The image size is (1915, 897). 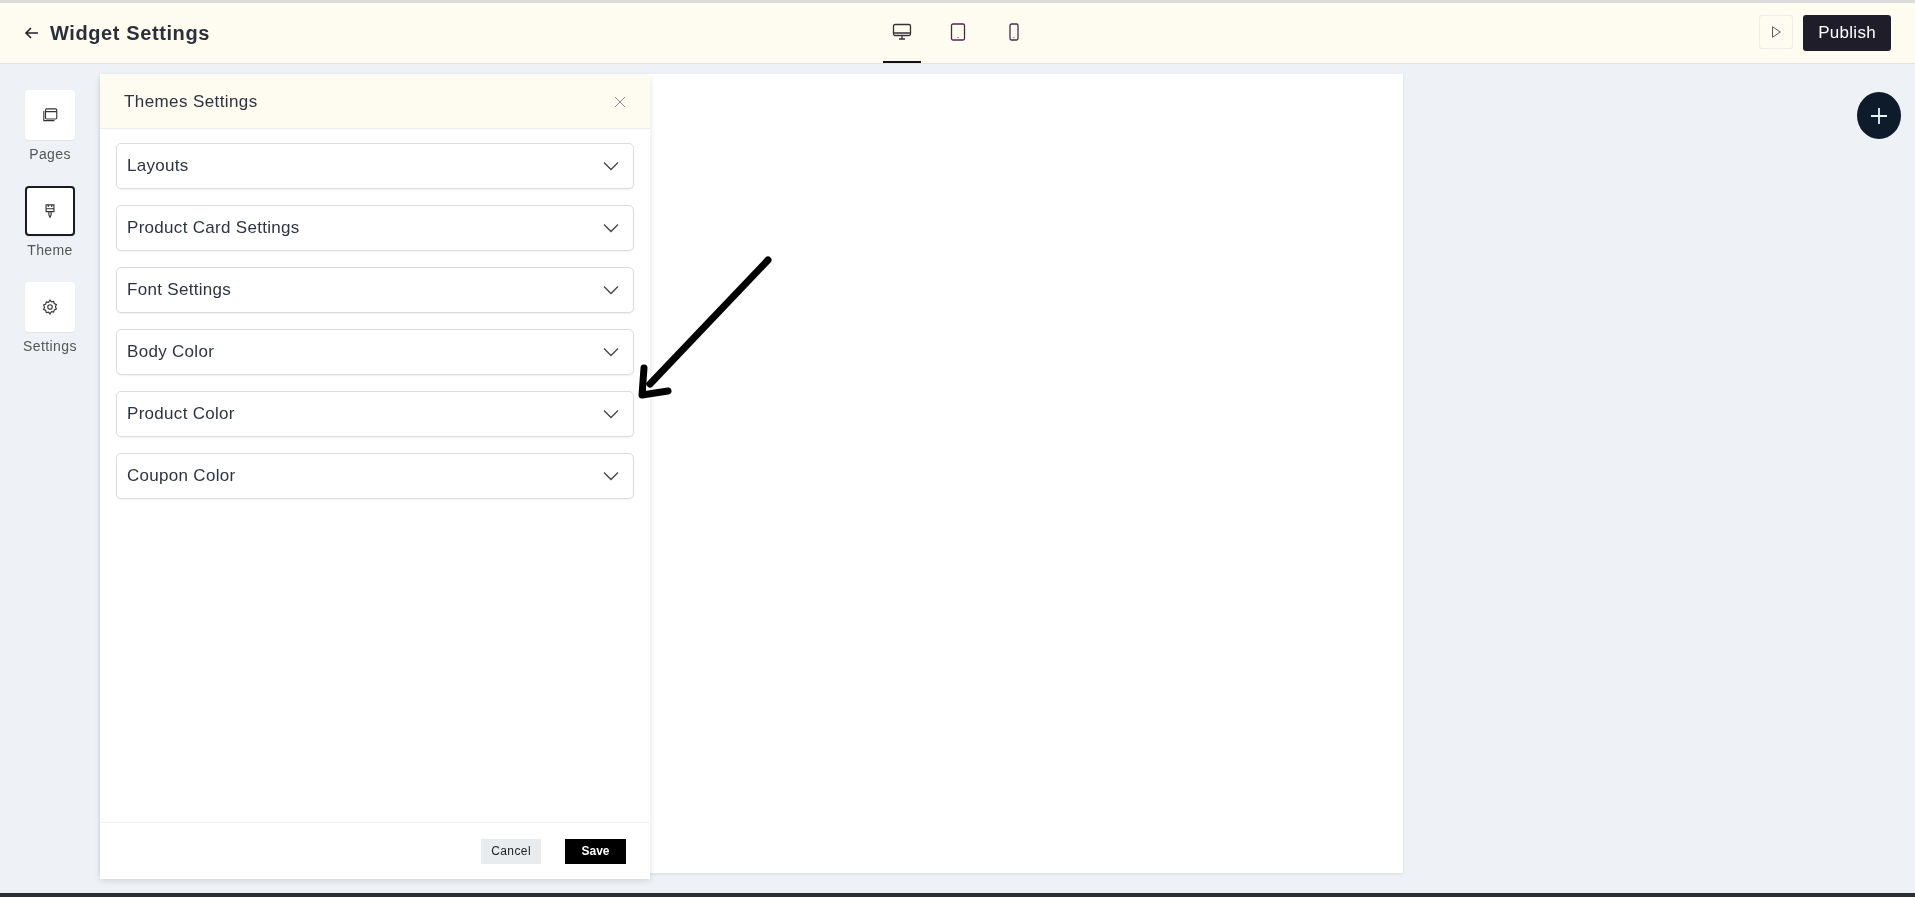 I want to click on accordion-item: Product Card Settings, so click(x=375, y=228).